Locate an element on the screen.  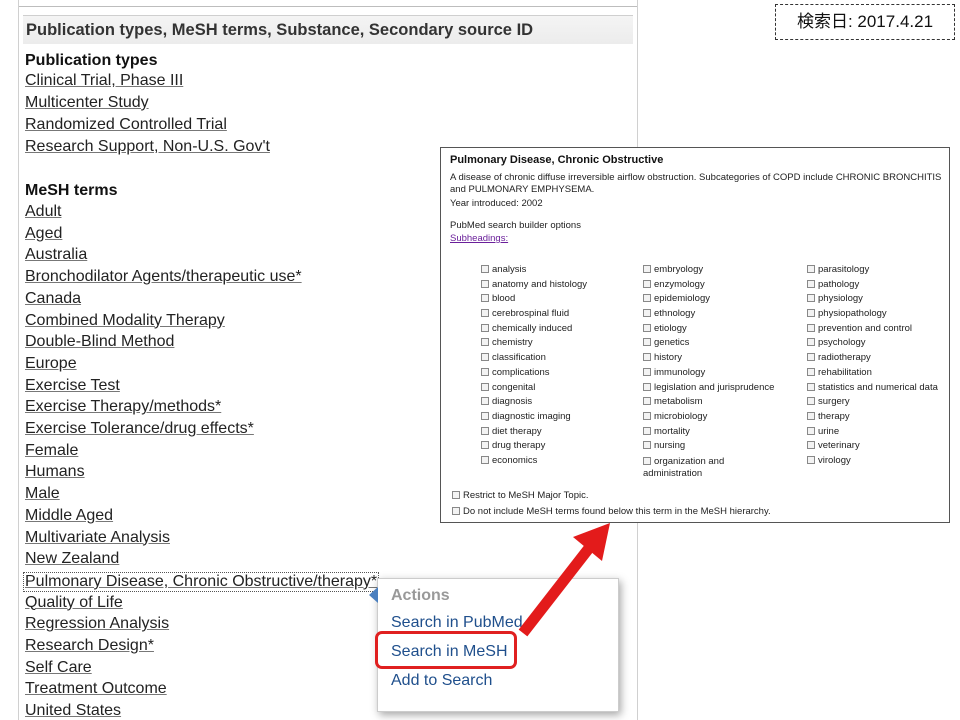
subheading-option: ethnology is located at coordinates (723, 314).